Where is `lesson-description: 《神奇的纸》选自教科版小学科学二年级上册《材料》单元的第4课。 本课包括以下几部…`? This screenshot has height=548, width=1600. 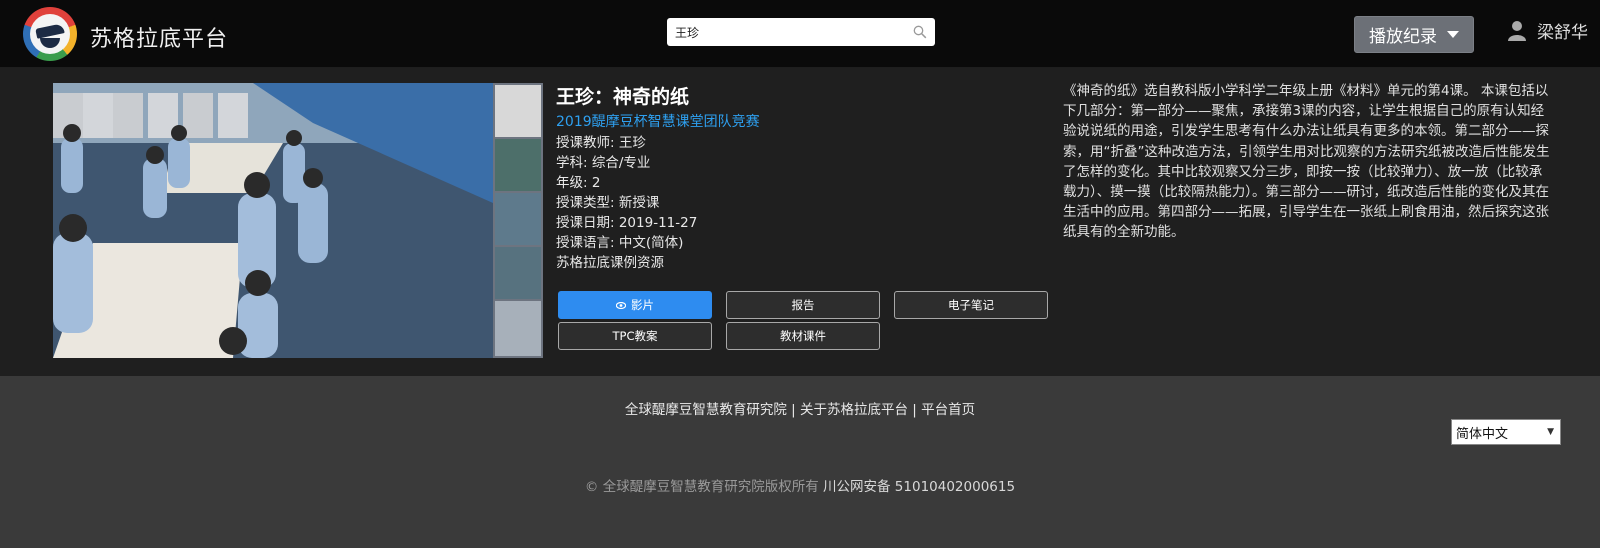
lesson-description: 《神奇的纸》选自教科版小学科学二年级上册《材料》单元的第4课。 本课包括以下几部… is located at coordinates (1306, 162).